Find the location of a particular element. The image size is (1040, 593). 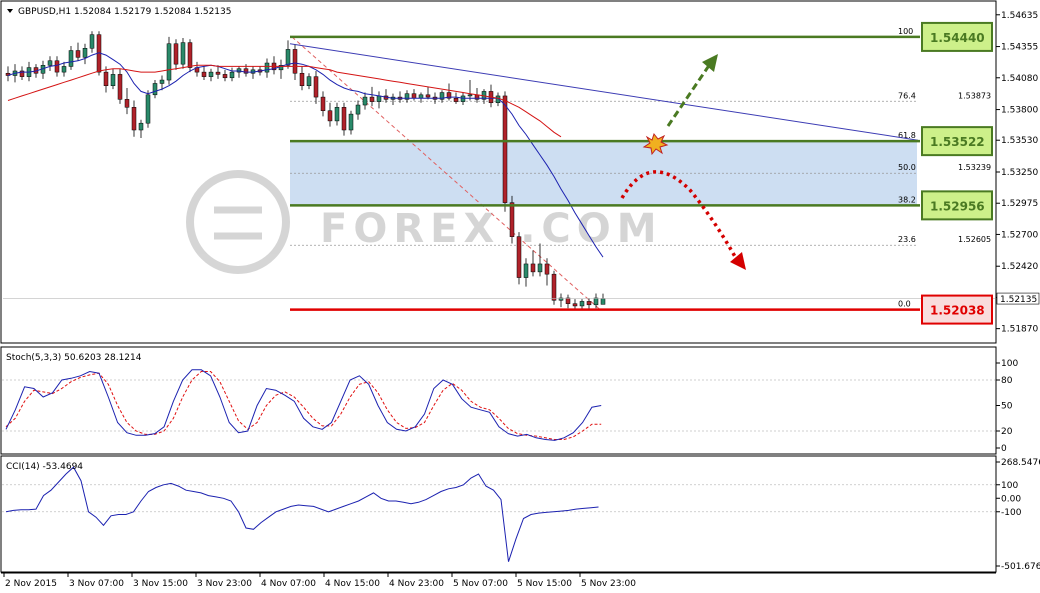

cci-axis: 268.5476 100 0.00 -100 -501.6769 is located at coordinates (1018, 515).